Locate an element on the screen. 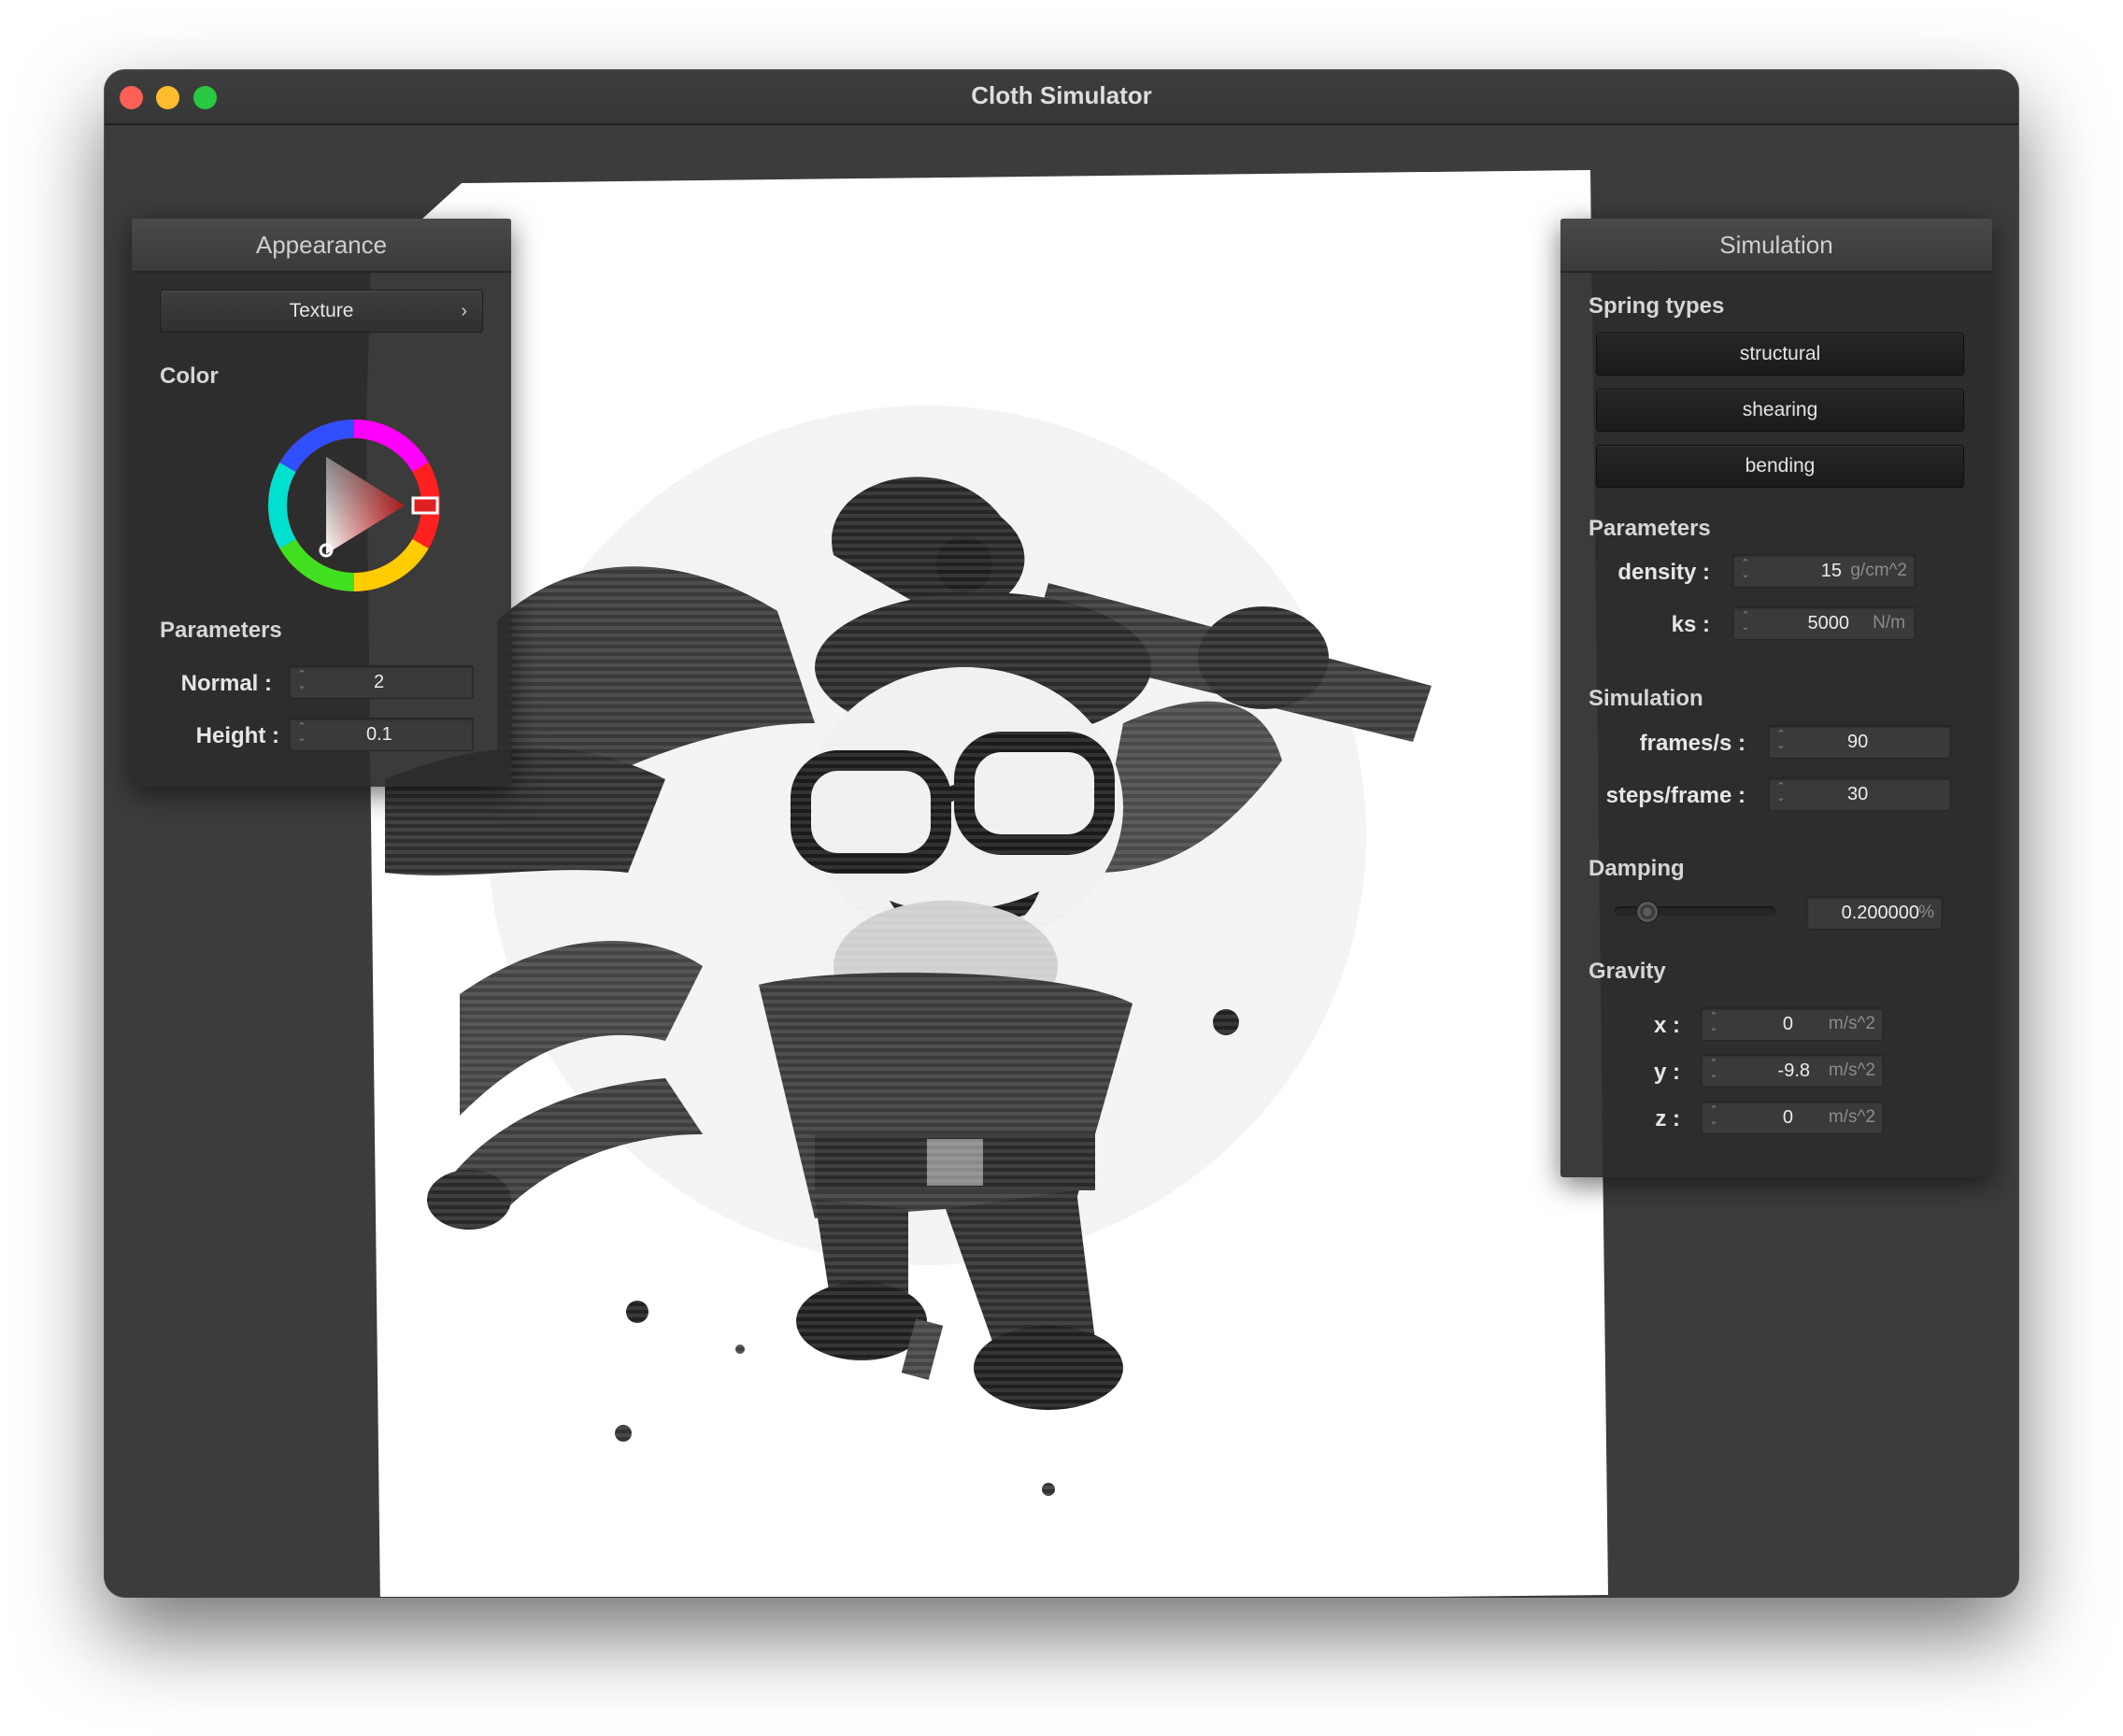 This screenshot has width=2123, height=1736. hue-selector-handle is located at coordinates (425, 505).